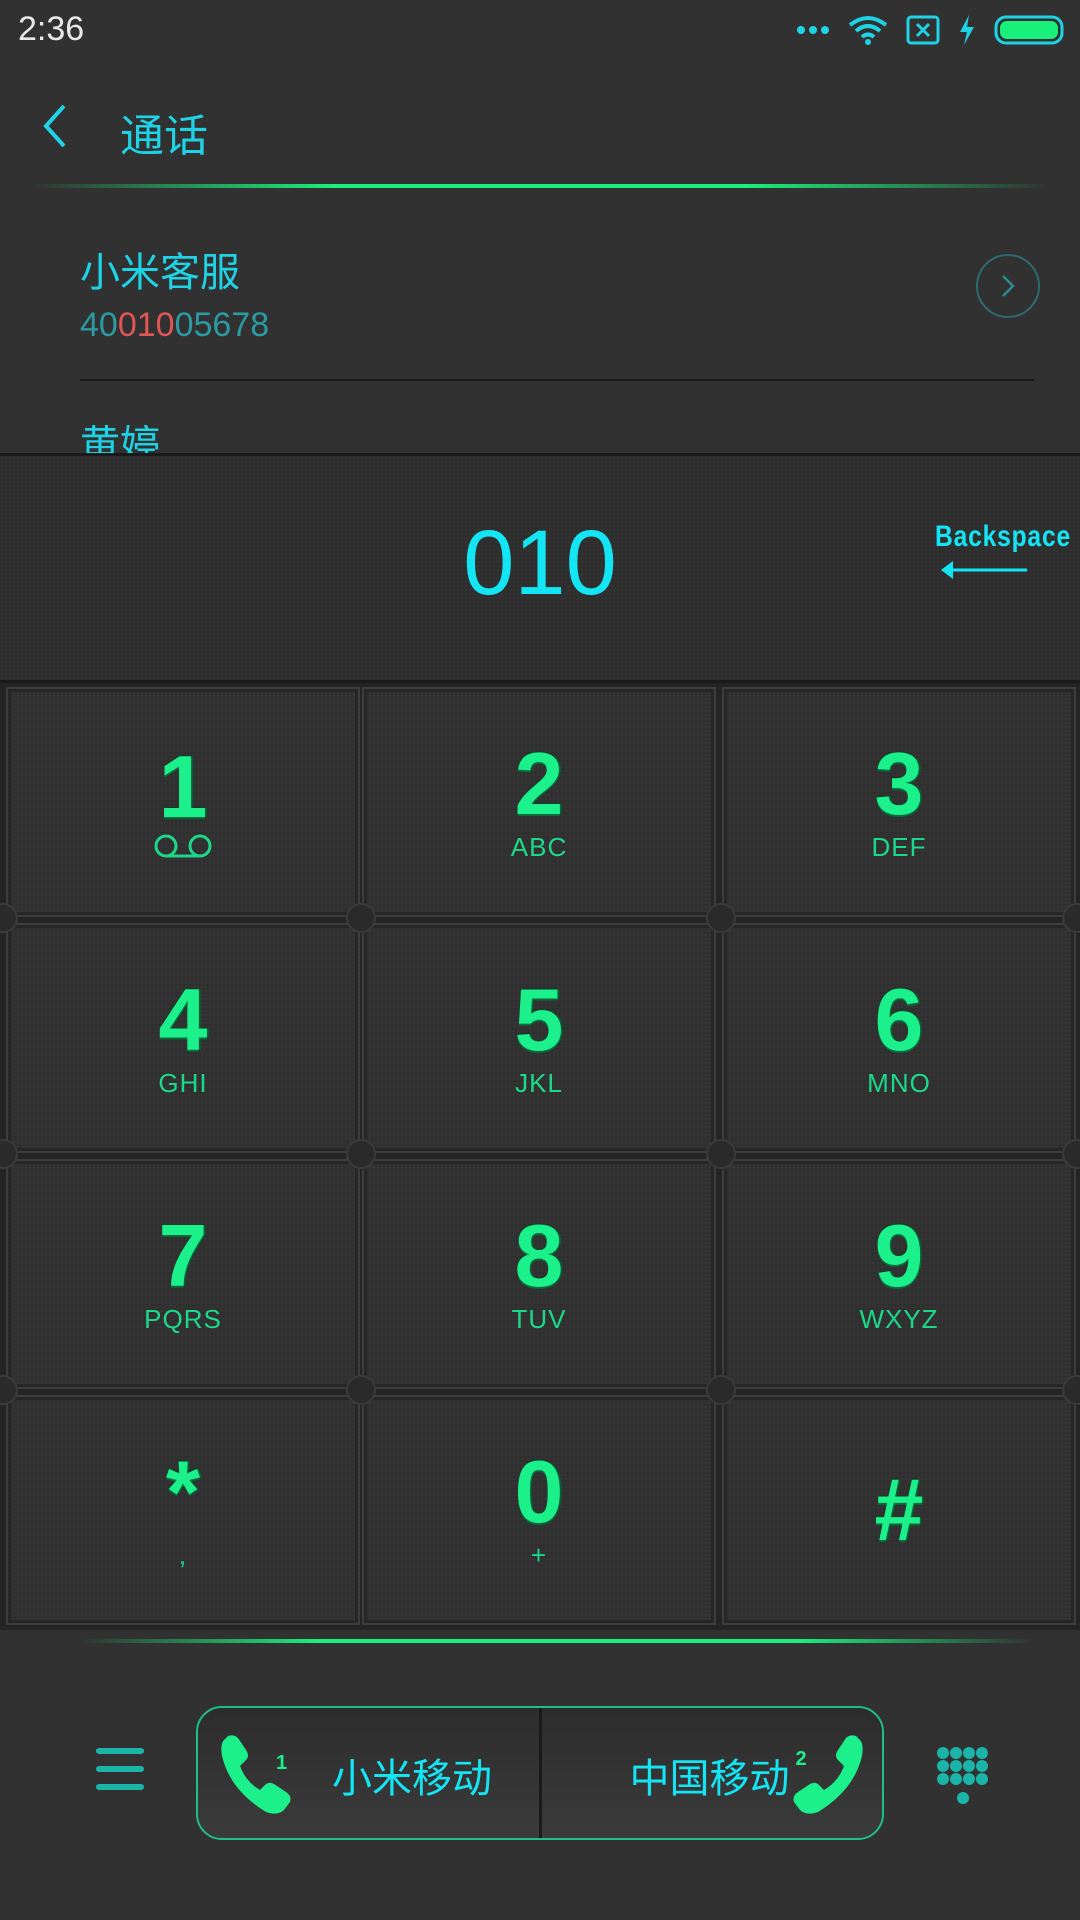 Image resolution: width=1080 pixels, height=1920 pixels. Describe the element at coordinates (120, 1751) in the screenshot. I see `menu-icon` at that location.